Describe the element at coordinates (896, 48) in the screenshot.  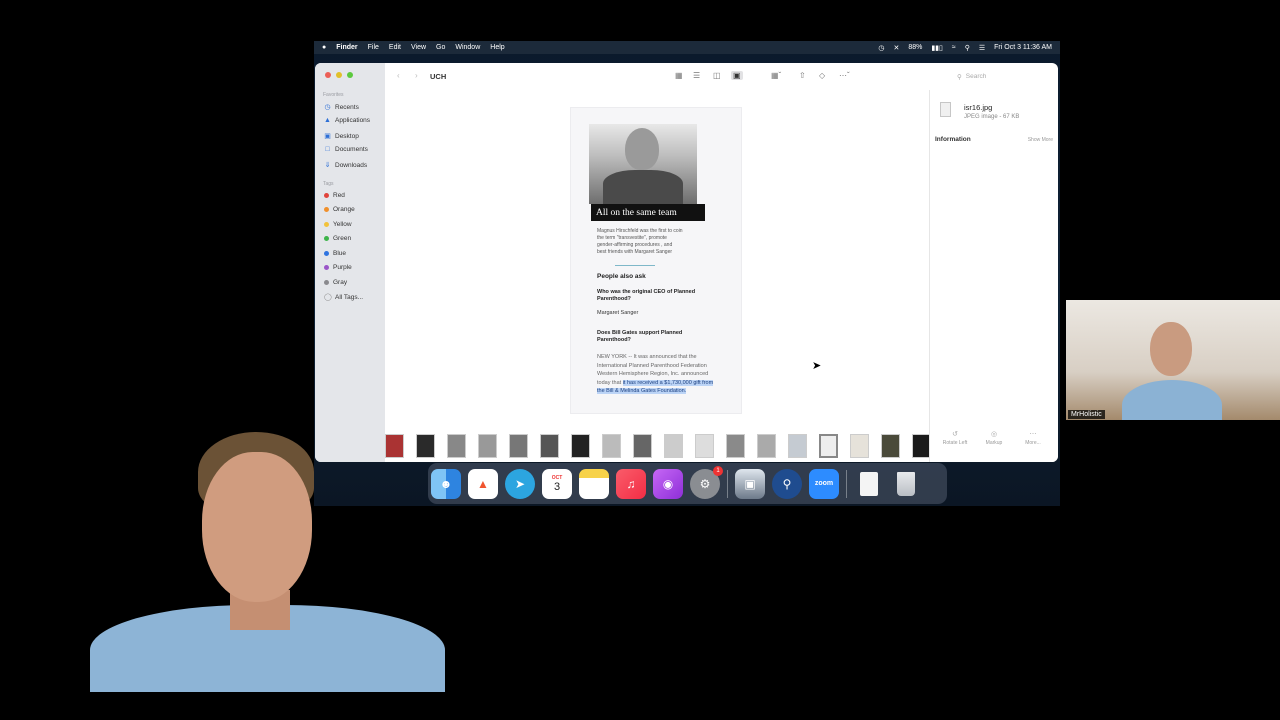
I see `bluetooth-icon: ✕` at that location.